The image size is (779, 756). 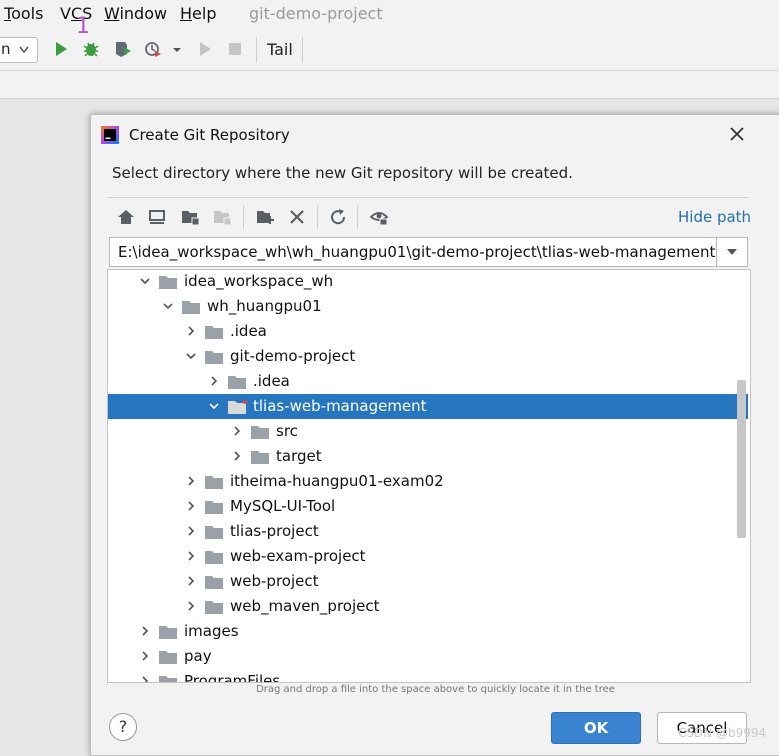 I want to click on show-hidden-icon, so click(x=379, y=217).